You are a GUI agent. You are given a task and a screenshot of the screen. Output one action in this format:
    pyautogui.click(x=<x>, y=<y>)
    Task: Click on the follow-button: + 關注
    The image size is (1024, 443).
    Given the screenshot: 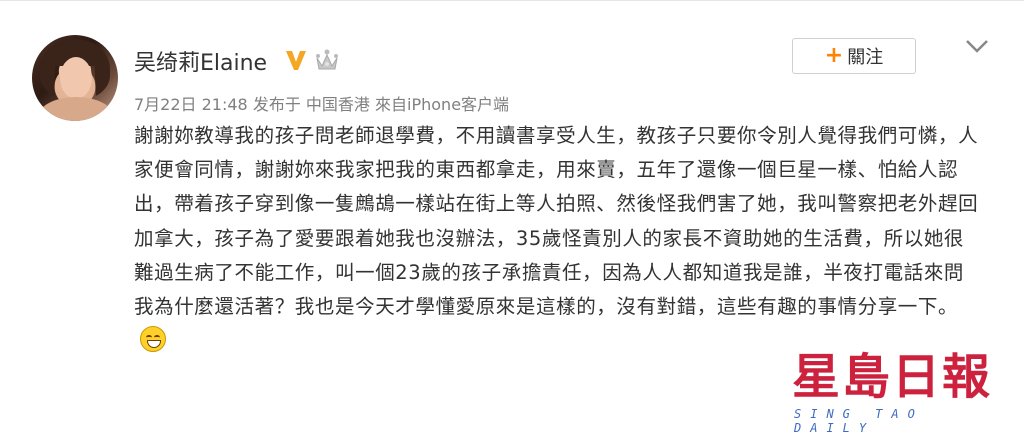 What is the action you would take?
    pyautogui.click(x=854, y=56)
    